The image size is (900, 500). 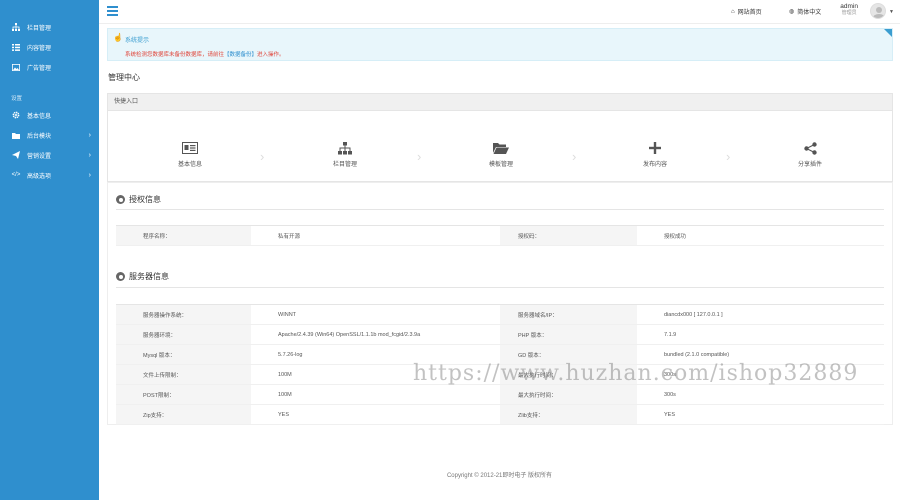 What do you see at coordinates (183, 374) in the screenshot?
I see `table-cell: 文件上传限制：` at bounding box center [183, 374].